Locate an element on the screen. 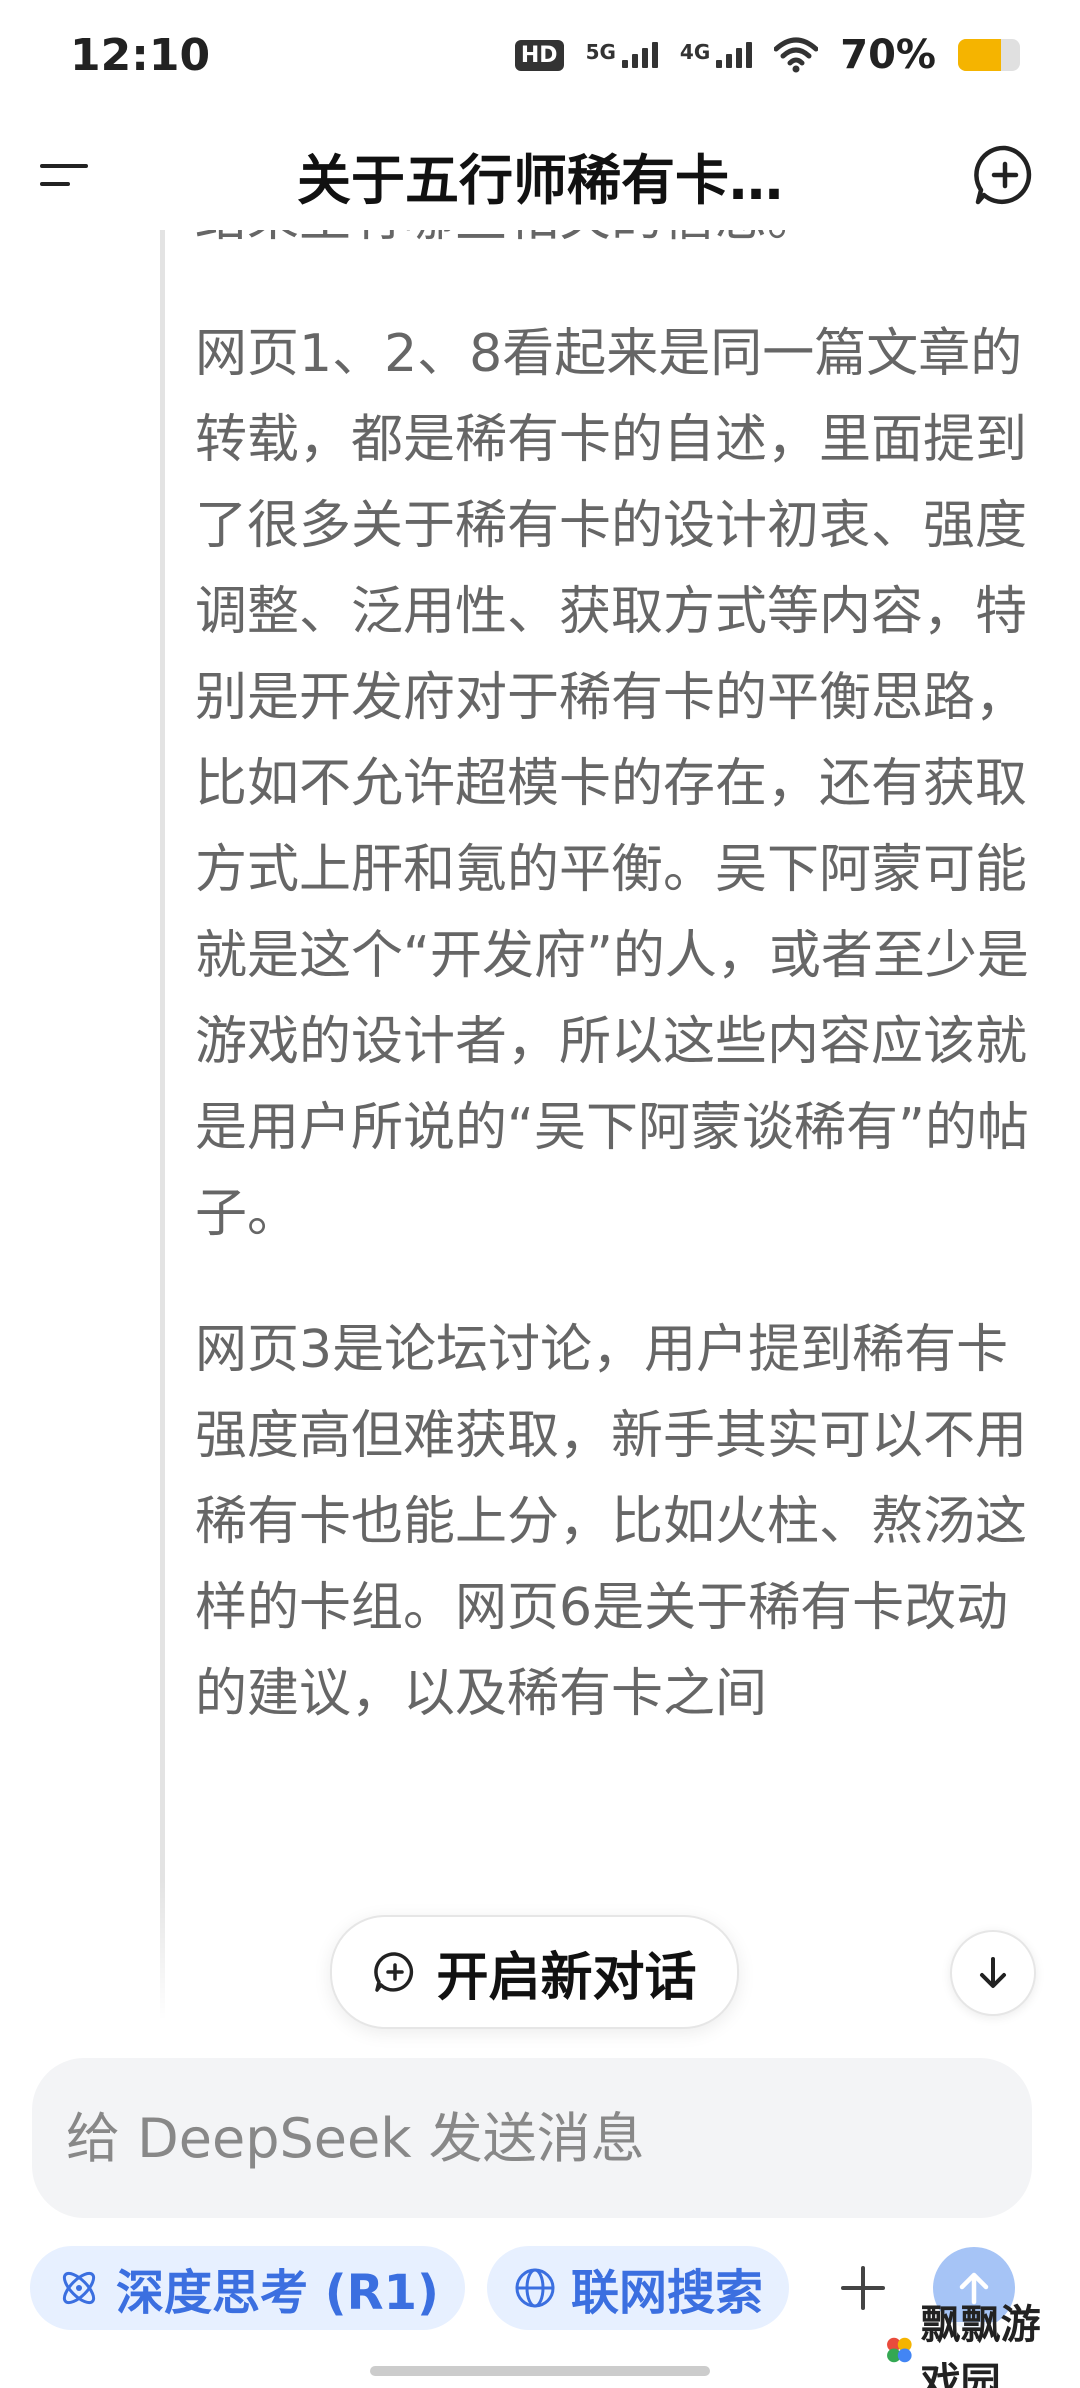  new-chat-icon is located at coordinates (1005, 175).